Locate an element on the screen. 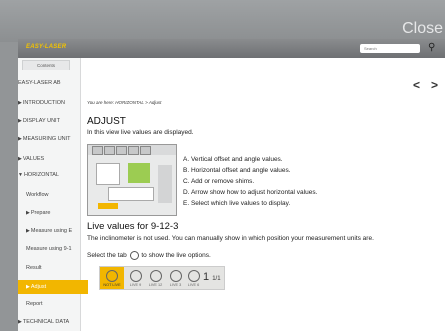 This screenshot has height=331, width=445. search-input is located at coordinates (390, 48).